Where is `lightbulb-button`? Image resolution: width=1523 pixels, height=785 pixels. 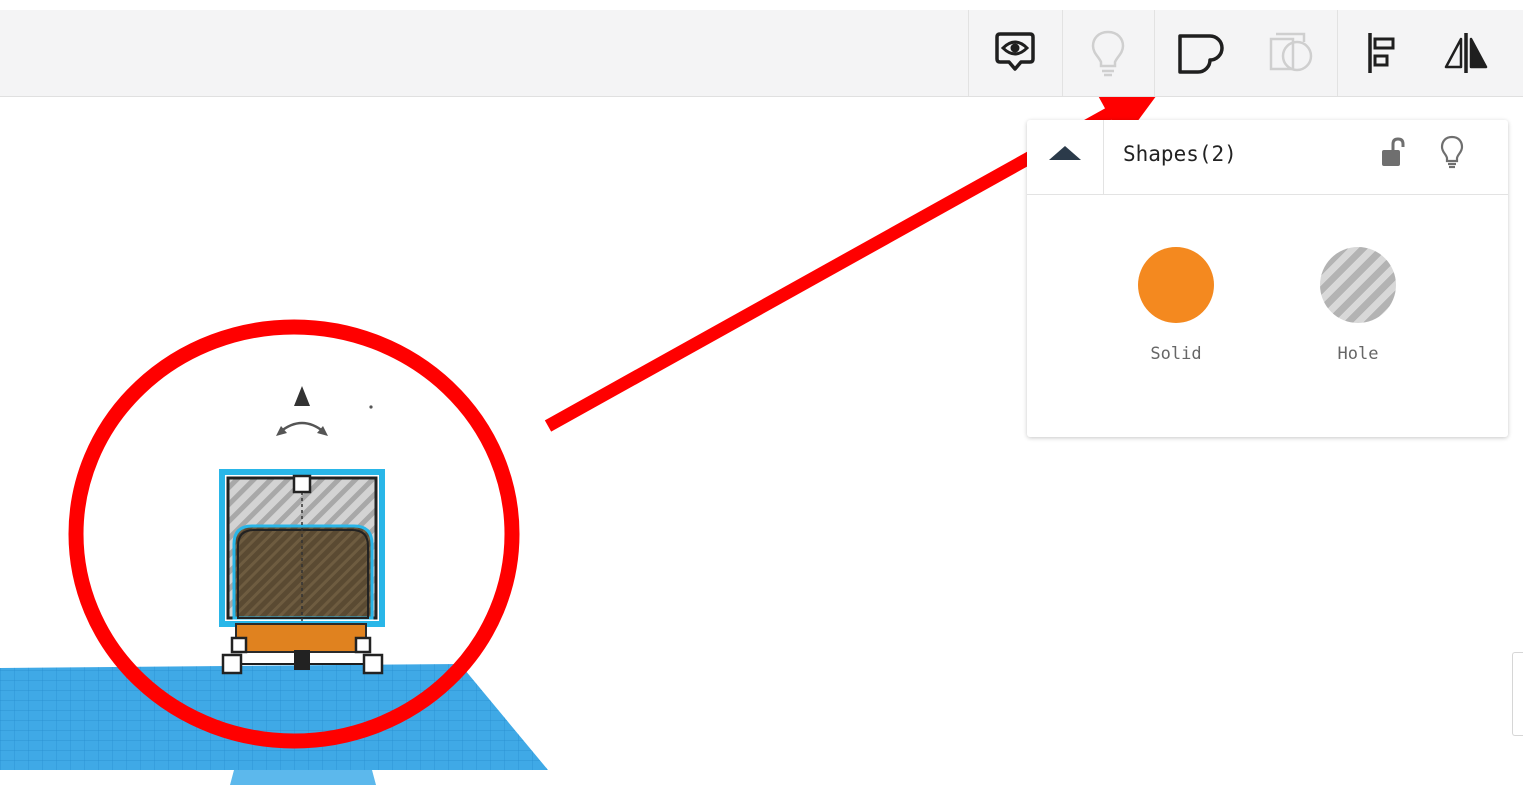
lightbulb-button is located at coordinates (1108, 53).